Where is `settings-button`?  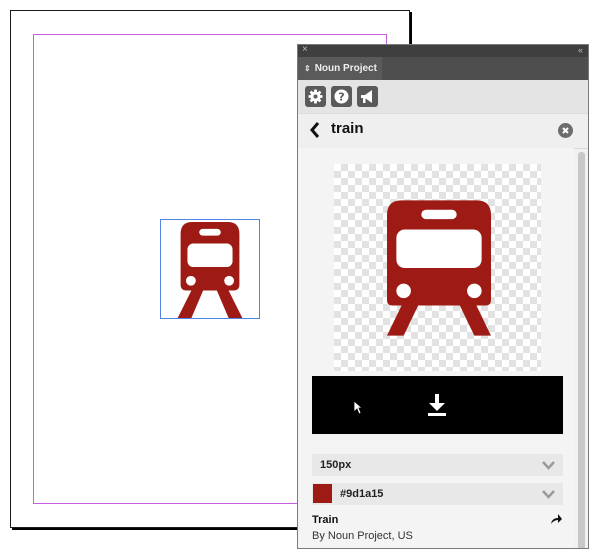
settings-button is located at coordinates (315, 96).